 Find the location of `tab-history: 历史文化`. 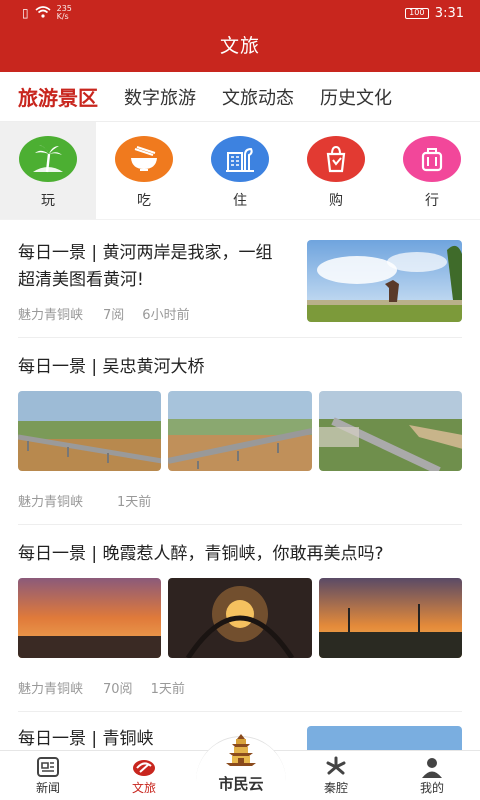

tab-history: 历史文化 is located at coordinates (356, 97).